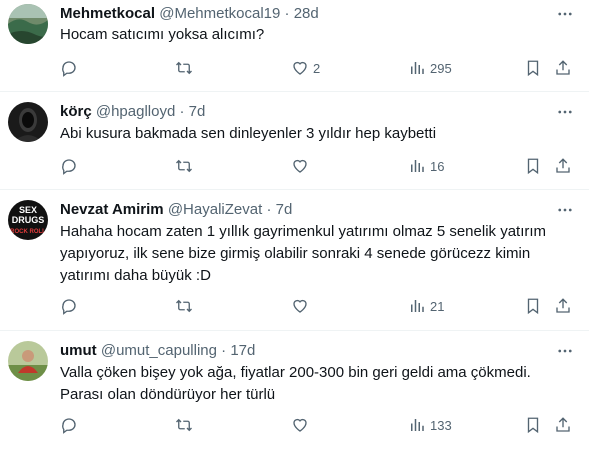  What do you see at coordinates (219, 13) in the screenshot?
I see `author-handle: @Mehmetkocal19` at bounding box center [219, 13].